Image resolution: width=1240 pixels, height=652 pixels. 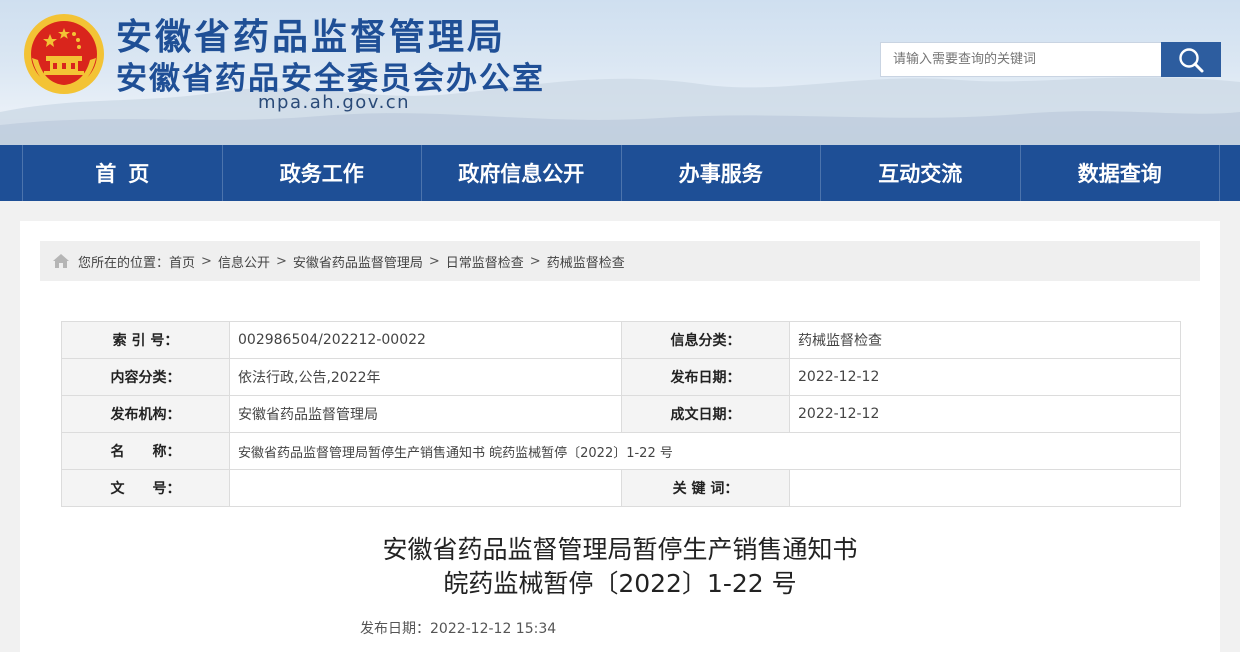 What do you see at coordinates (145, 414) in the screenshot?
I see `meta-key-publisher: 发布机构：` at bounding box center [145, 414].